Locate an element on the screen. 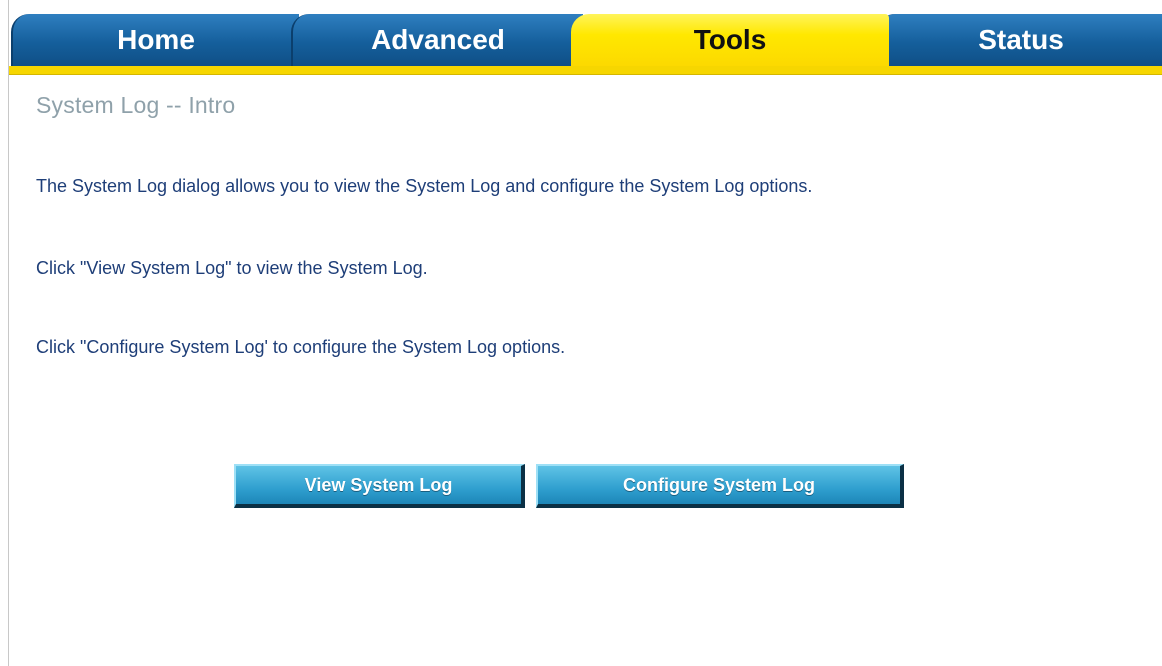 The height and width of the screenshot is (666, 1162). tab-status: Status is located at coordinates (1019, 40).